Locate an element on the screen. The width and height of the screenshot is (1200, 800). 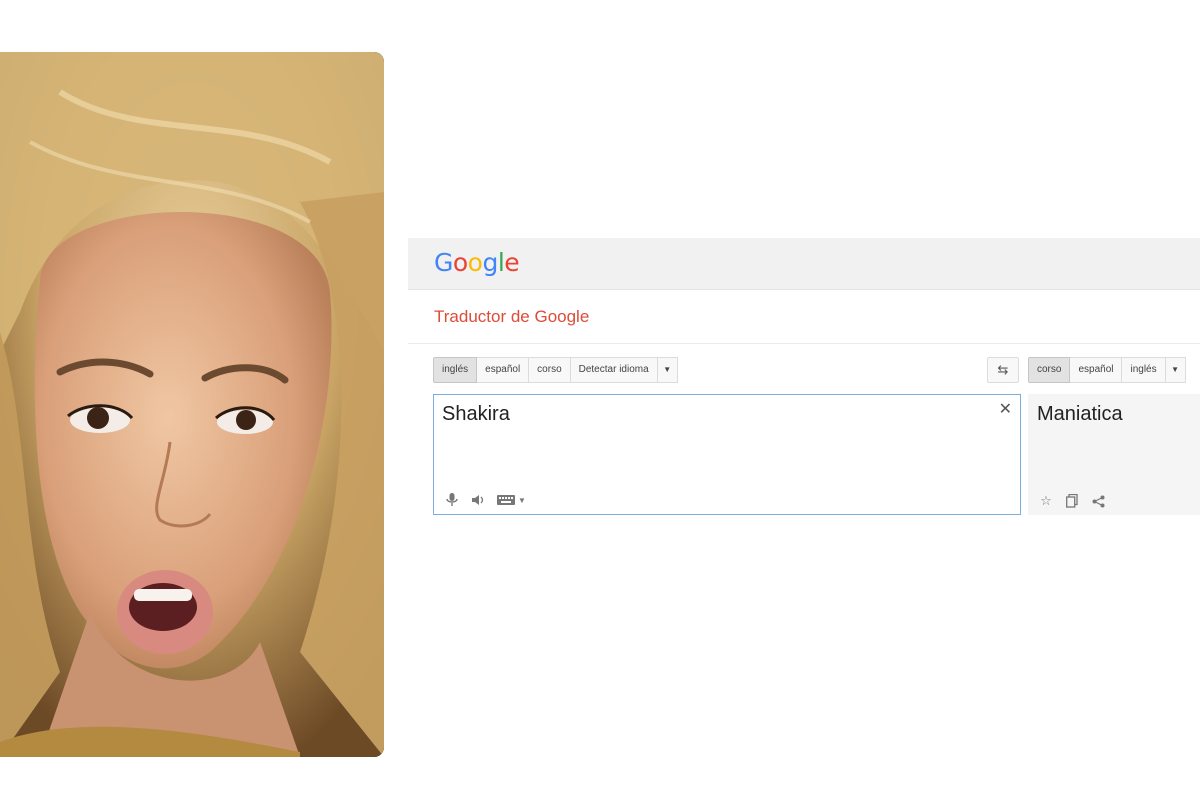
source-tools: ▼ is located at coordinates (485, 500).